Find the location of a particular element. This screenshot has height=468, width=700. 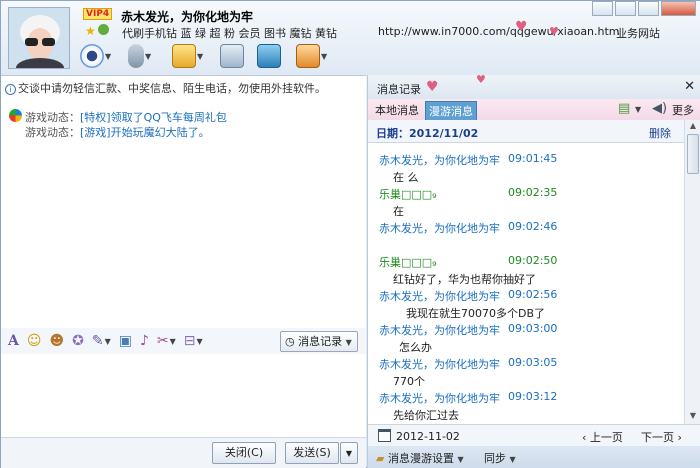

microphone-icon is located at coordinates (136, 56).